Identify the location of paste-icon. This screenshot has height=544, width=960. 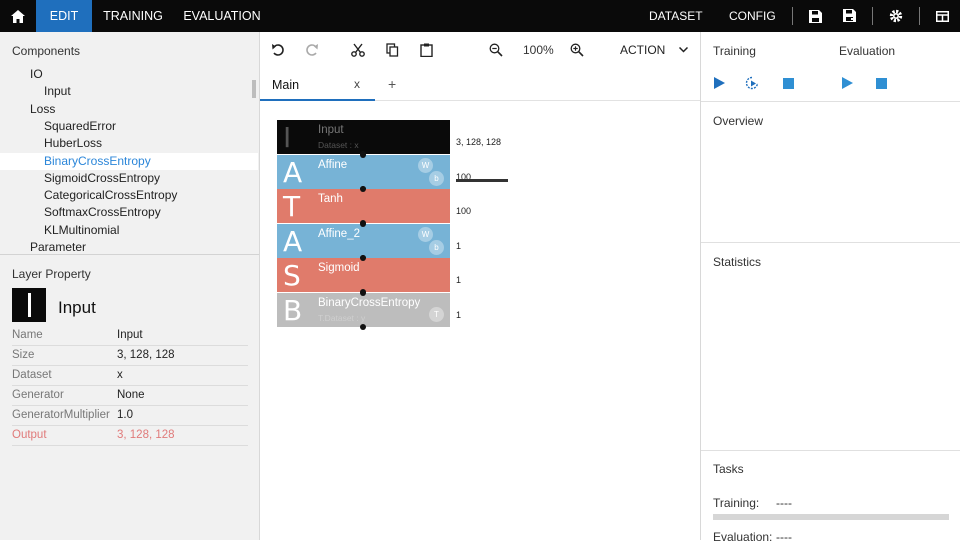
(426, 50).